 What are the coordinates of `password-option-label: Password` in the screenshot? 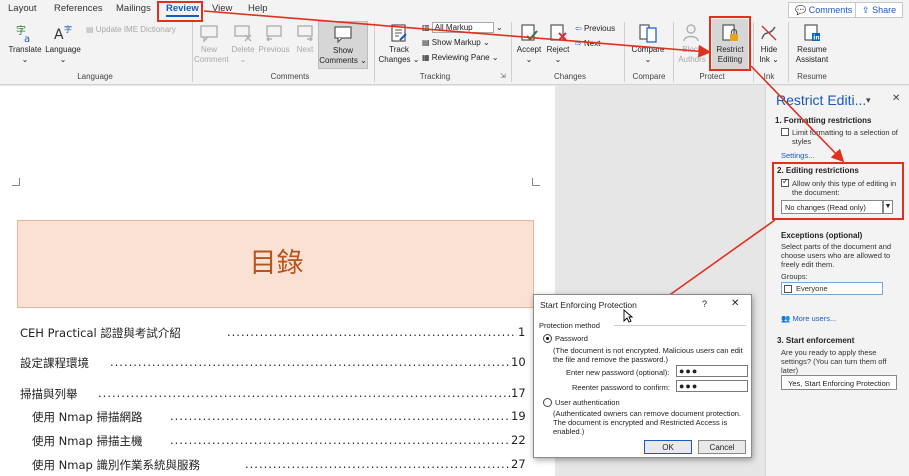 It's located at (571, 338).